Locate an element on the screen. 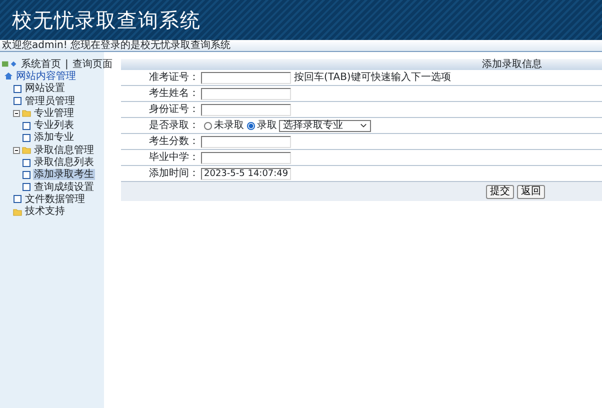 This screenshot has width=602, height=408. hint-text: 按回车(TAB)键可快速输入下一选项 is located at coordinates (372, 77).